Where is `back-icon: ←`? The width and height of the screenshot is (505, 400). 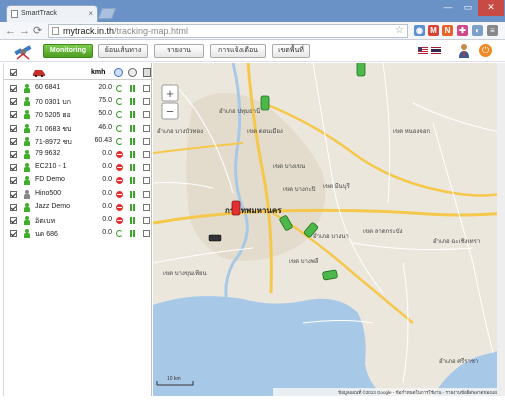
back-icon: ← is located at coordinates (10, 31).